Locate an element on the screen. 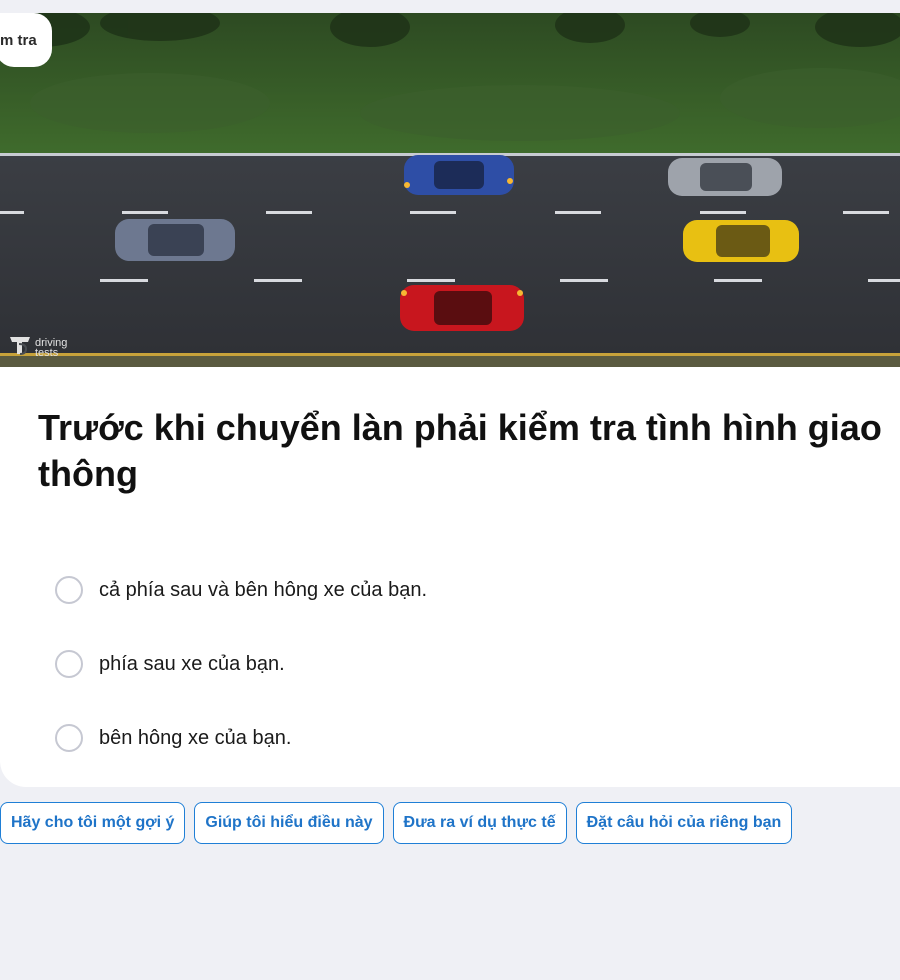  driving-tests-logo-icon is located at coordinates (20, 347).